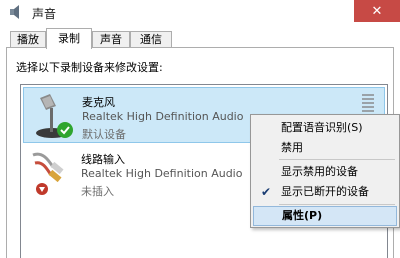  I want to click on microphone-icon, so click(54, 116).